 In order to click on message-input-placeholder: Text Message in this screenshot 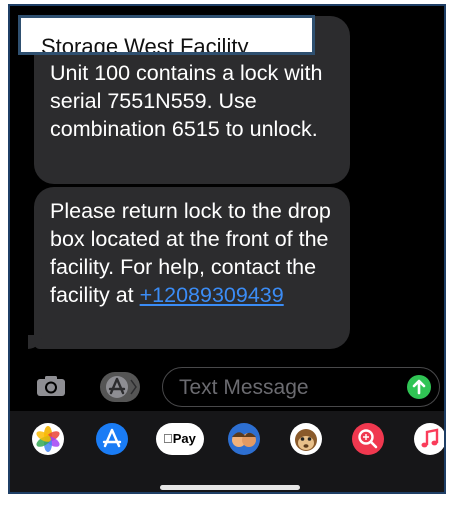, I will do `click(244, 387)`.